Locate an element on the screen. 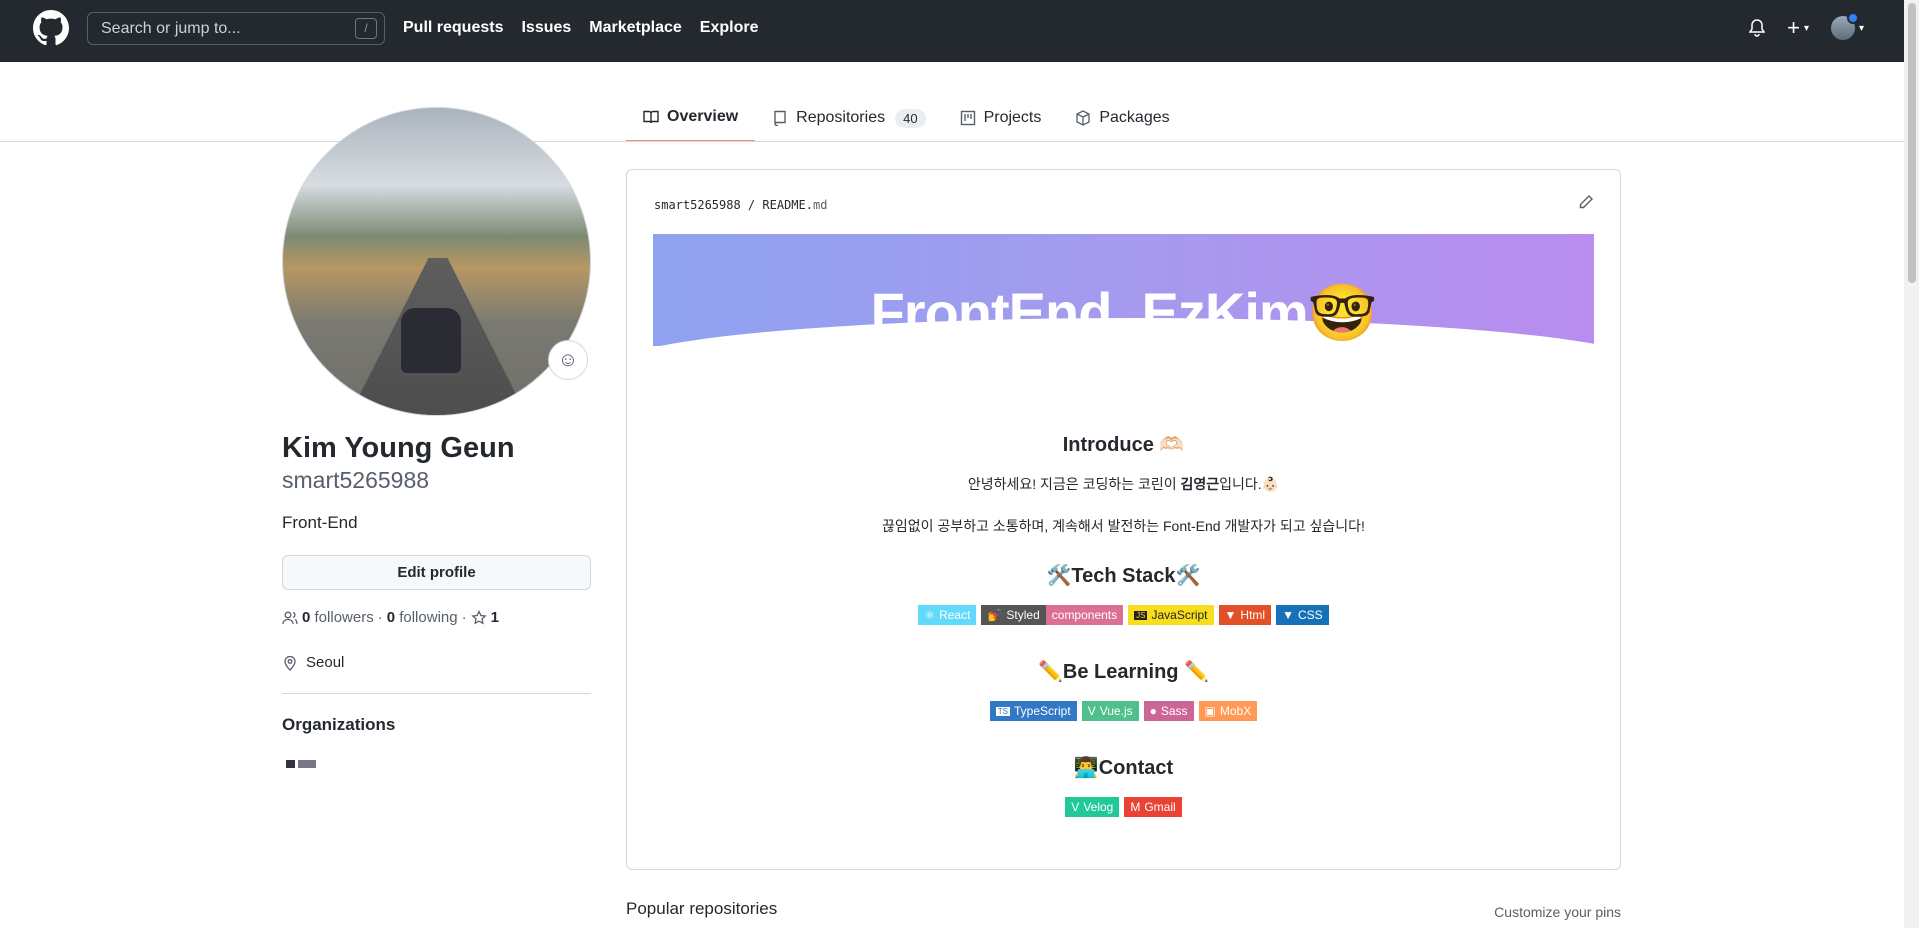  badge-mobx: ▣ MobX is located at coordinates (1228, 711).